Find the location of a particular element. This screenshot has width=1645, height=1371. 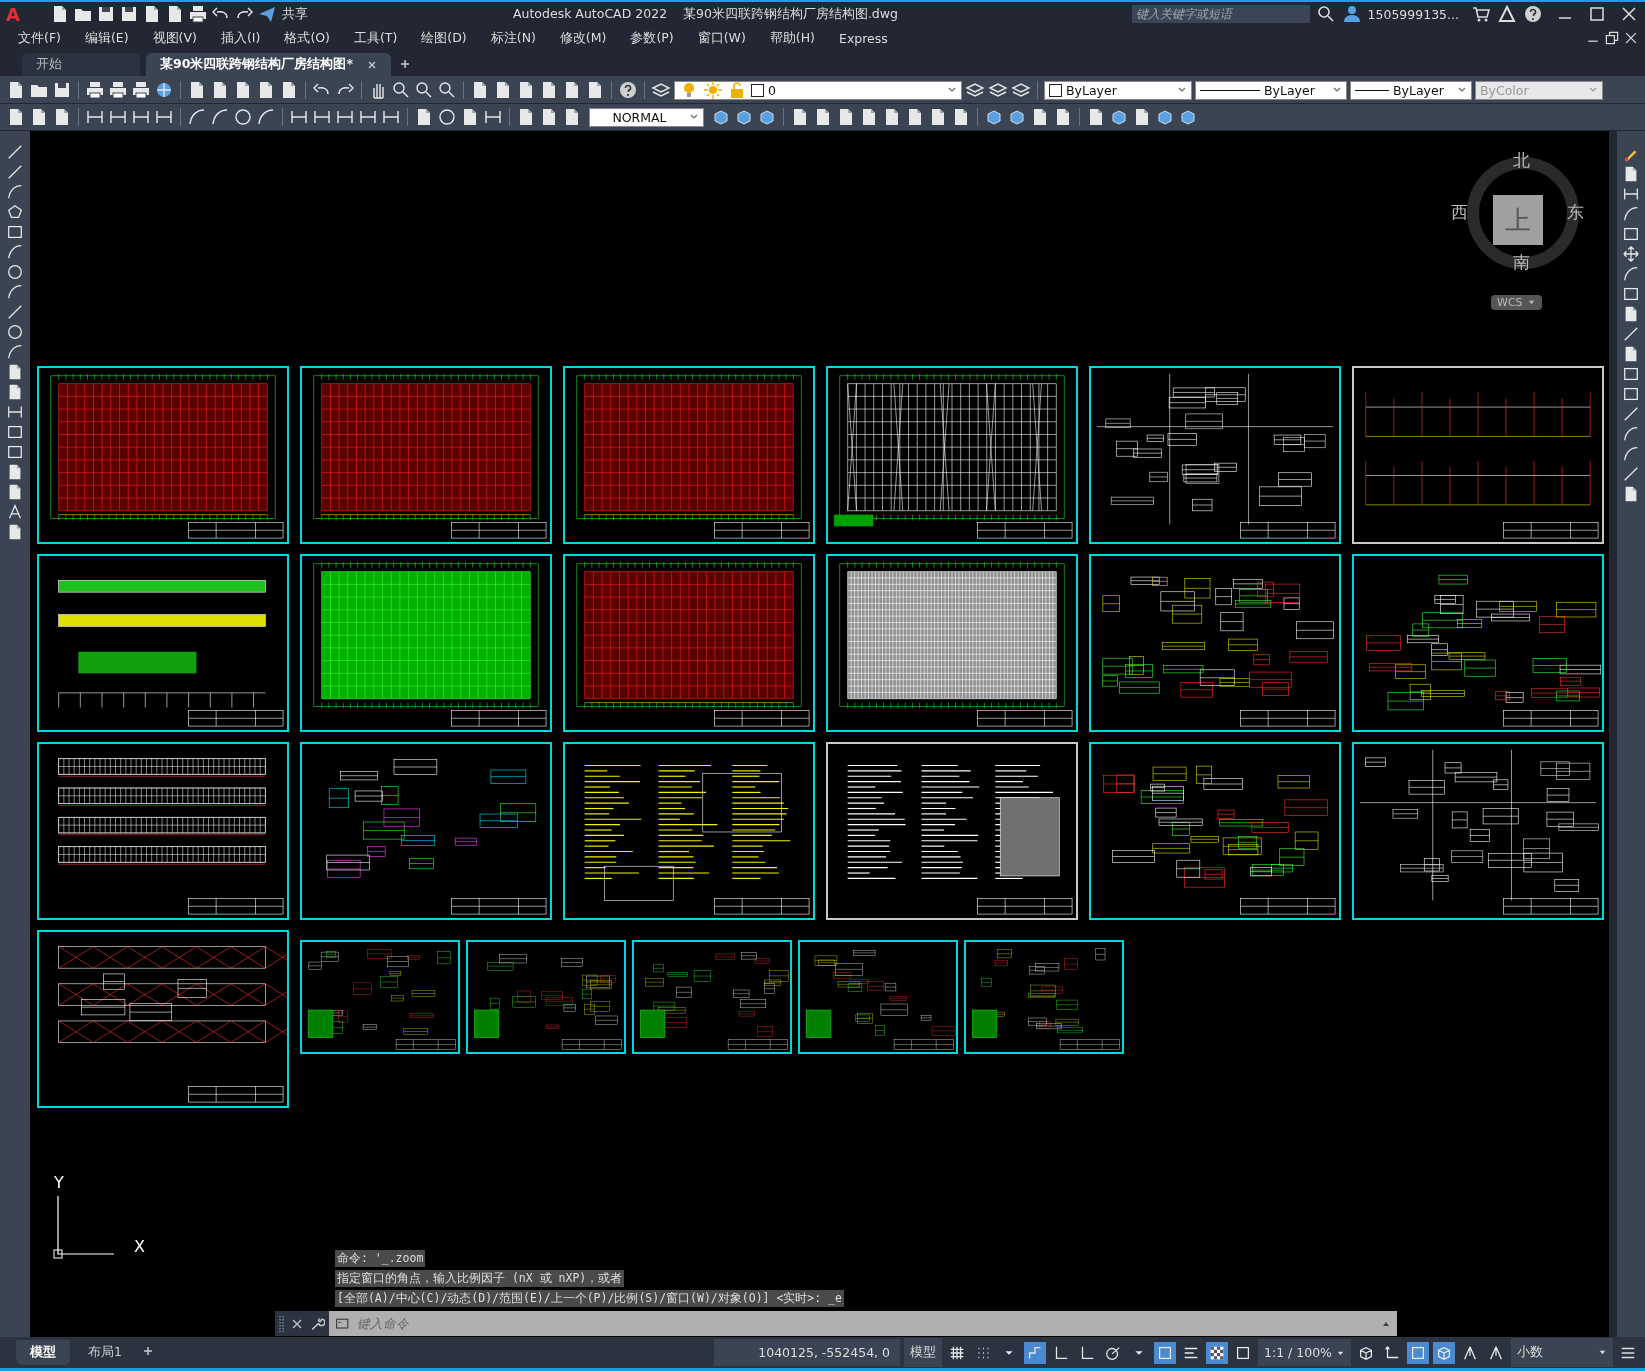

dimstyle-dropdown: NORMAL is located at coordinates (646, 117).